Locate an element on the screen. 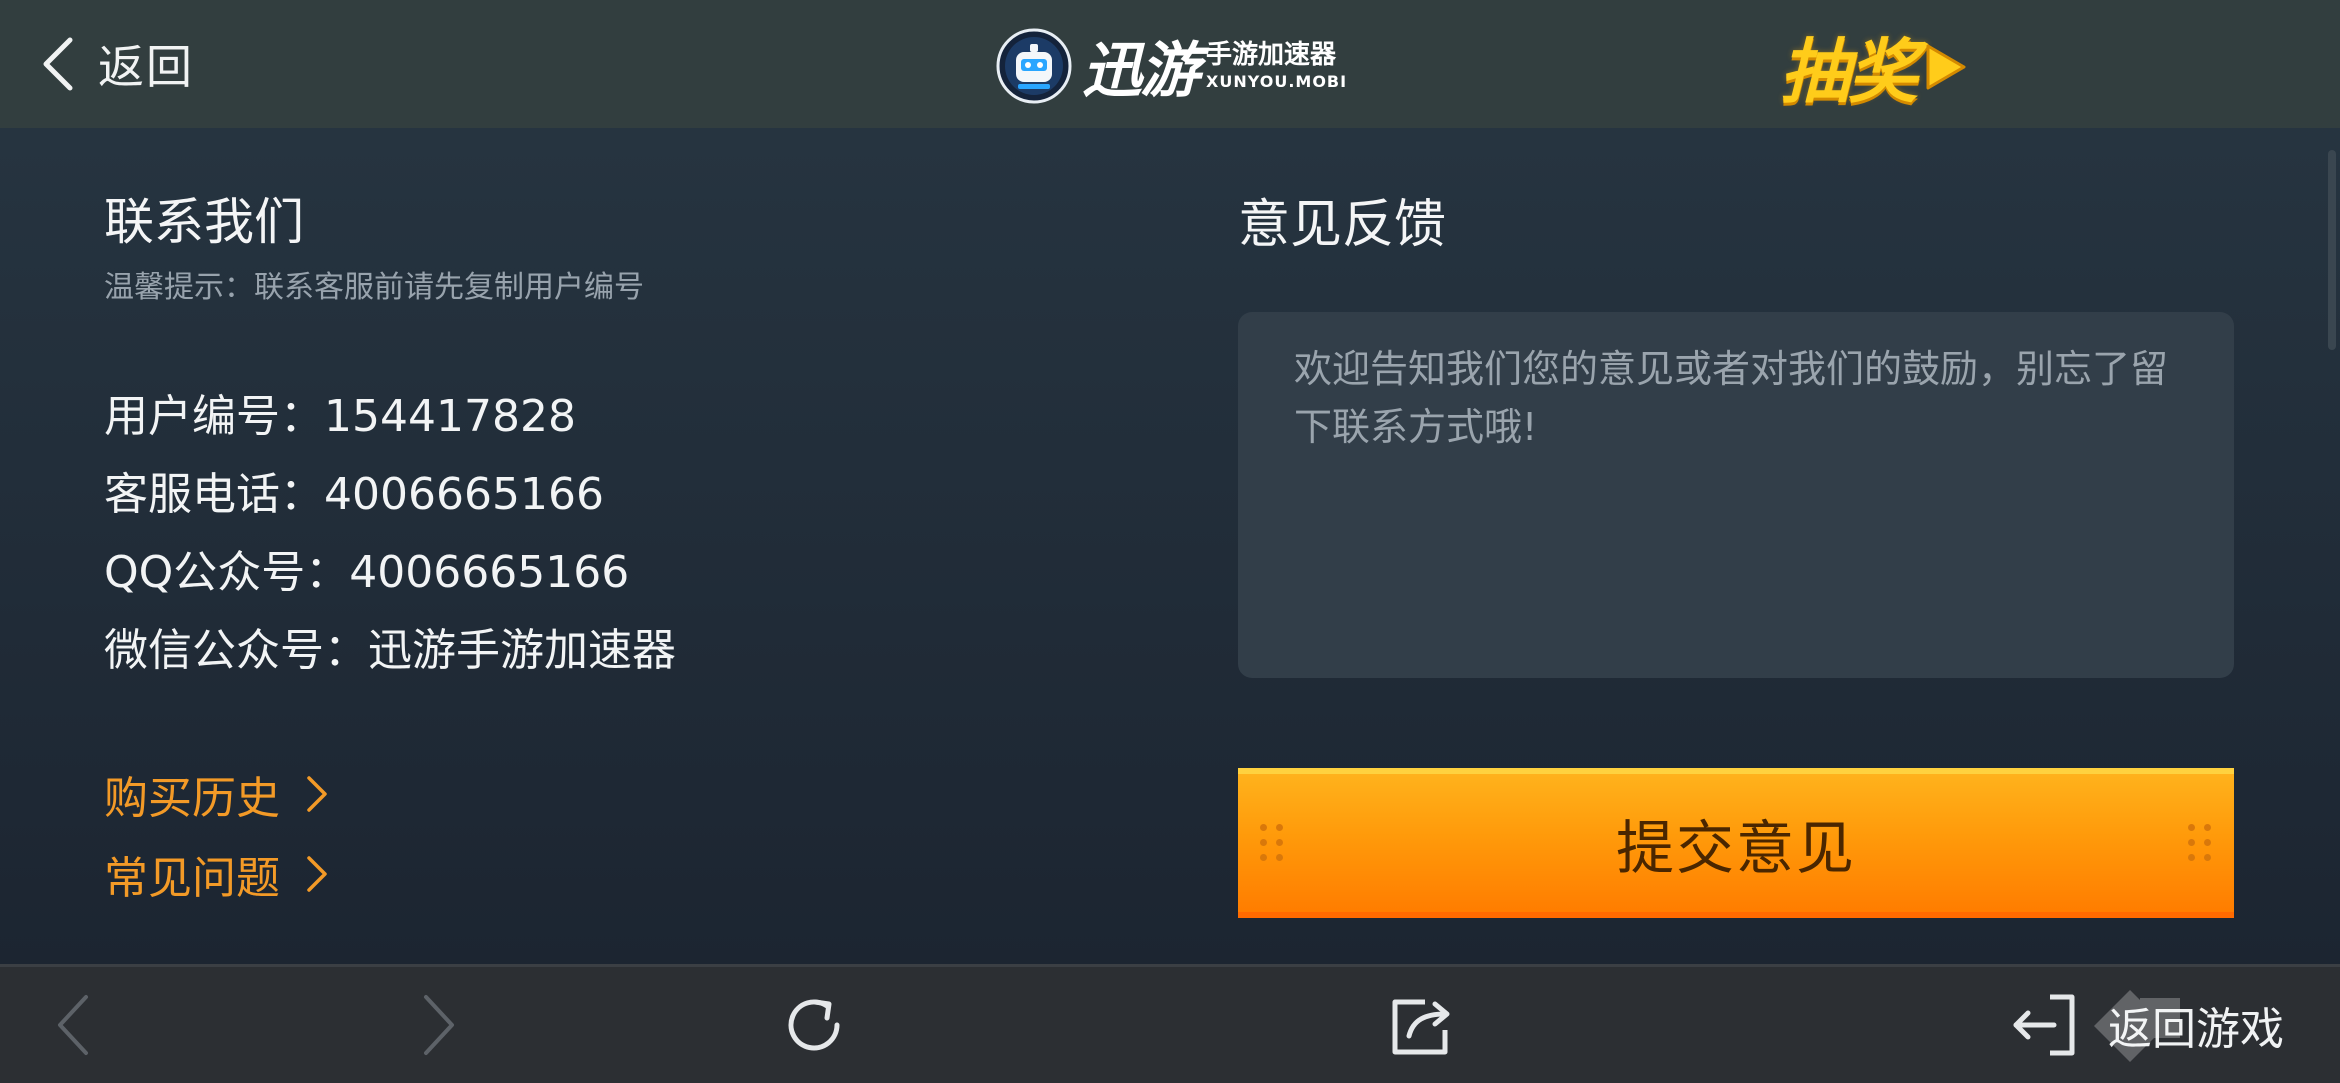 The height and width of the screenshot is (1083, 2340). faq-link: 常见问题 is located at coordinates (216, 874).